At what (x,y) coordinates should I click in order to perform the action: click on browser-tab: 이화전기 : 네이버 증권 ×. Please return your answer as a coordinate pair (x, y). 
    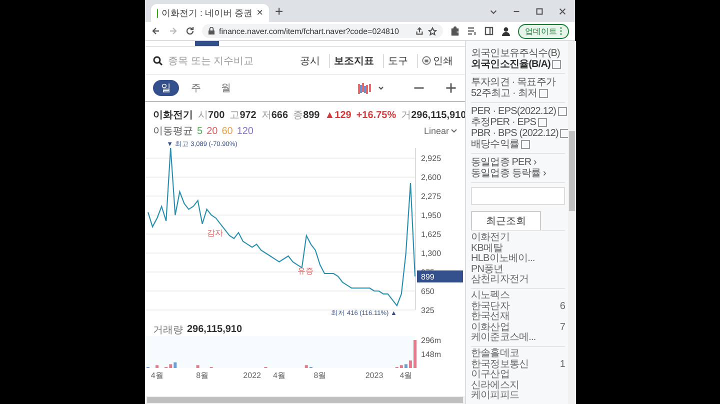
    Looking at the image, I should click on (210, 13).